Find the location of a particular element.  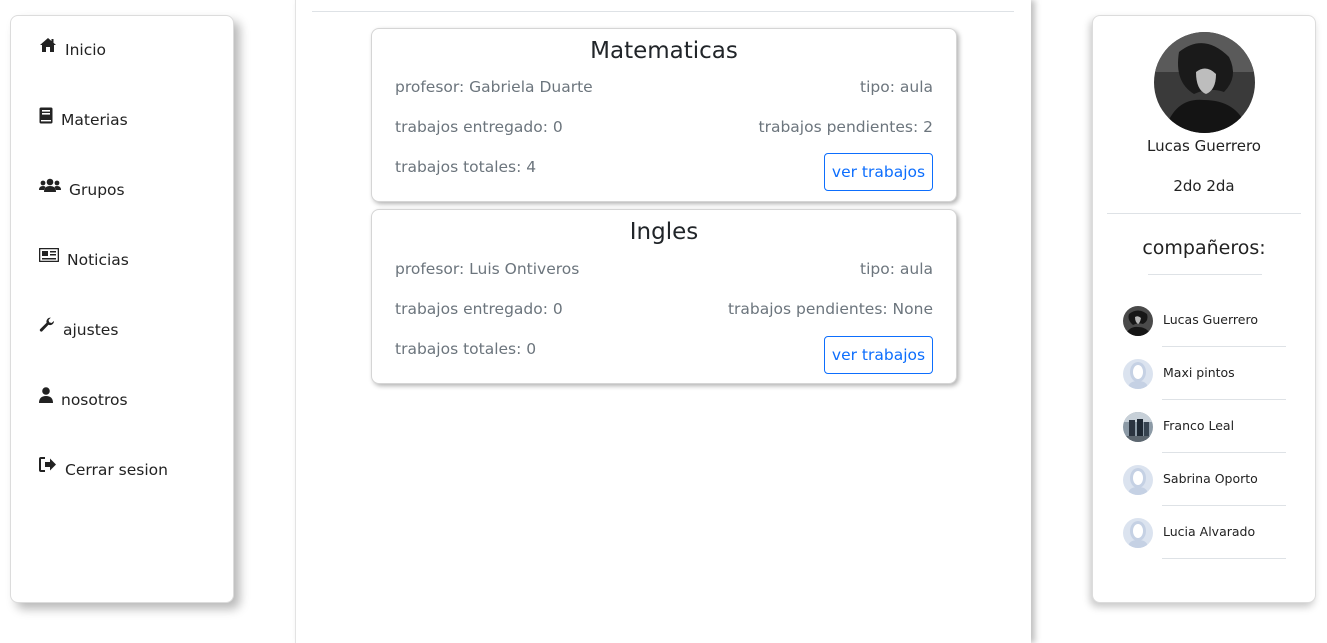

classmate-name: Lucas Guerrero is located at coordinates (1210, 319).